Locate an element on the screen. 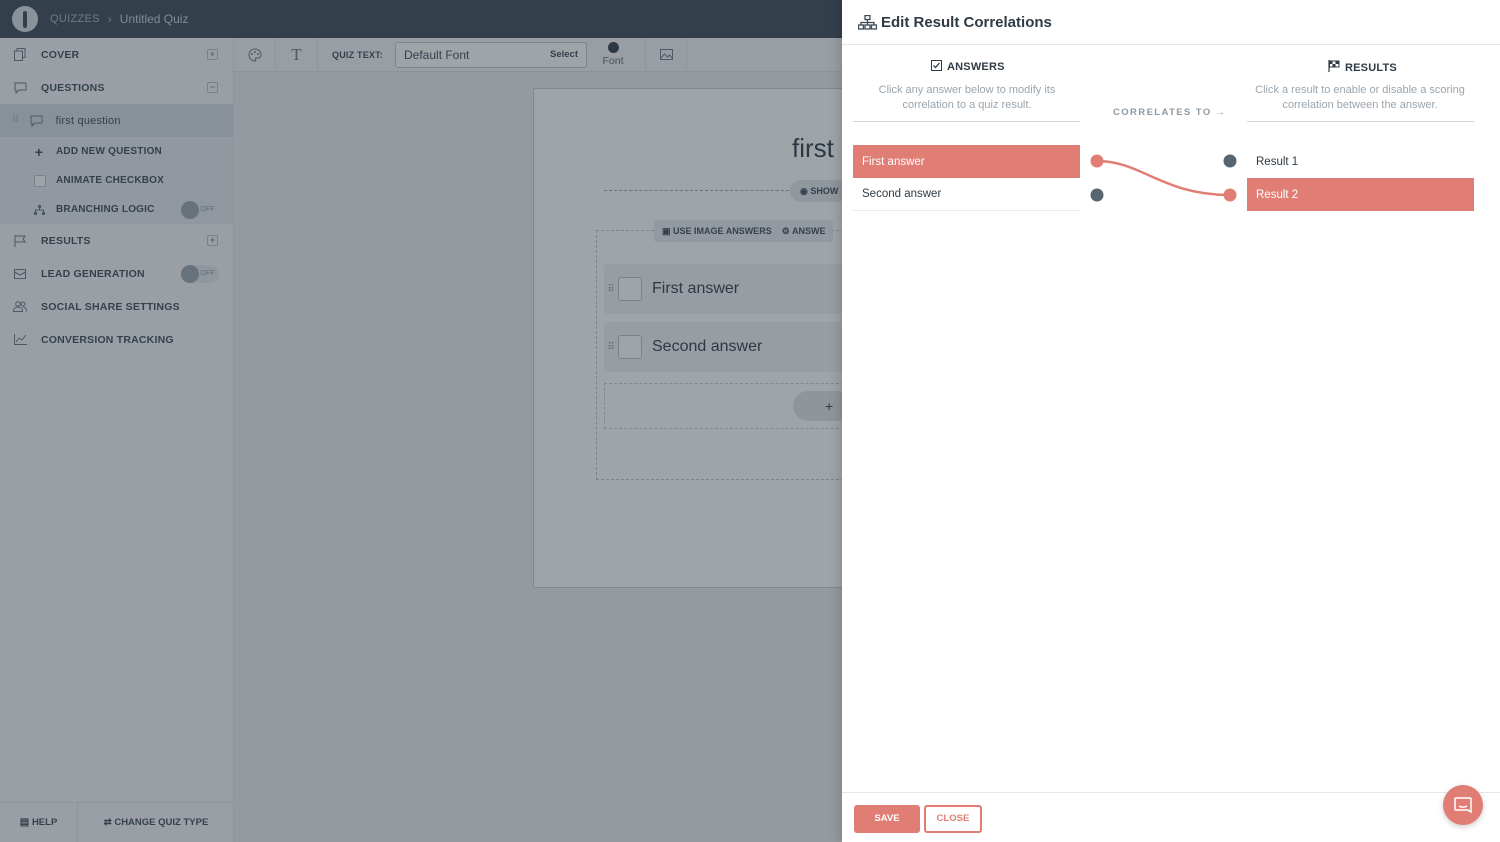  panel-header: Edit Result Correlations is located at coordinates (1171, 22).